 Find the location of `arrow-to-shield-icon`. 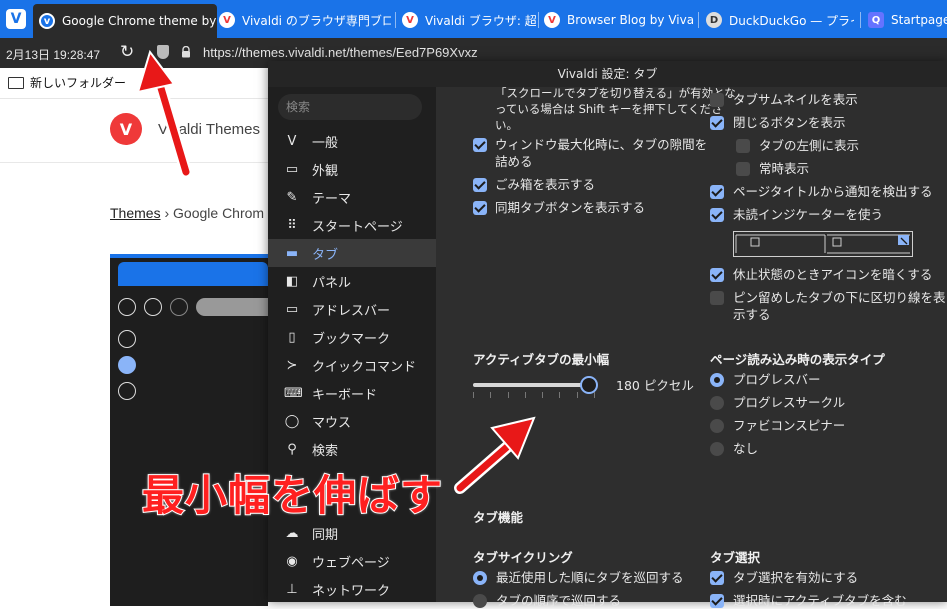

arrow-to-shield-icon is located at coordinates (164, 113).